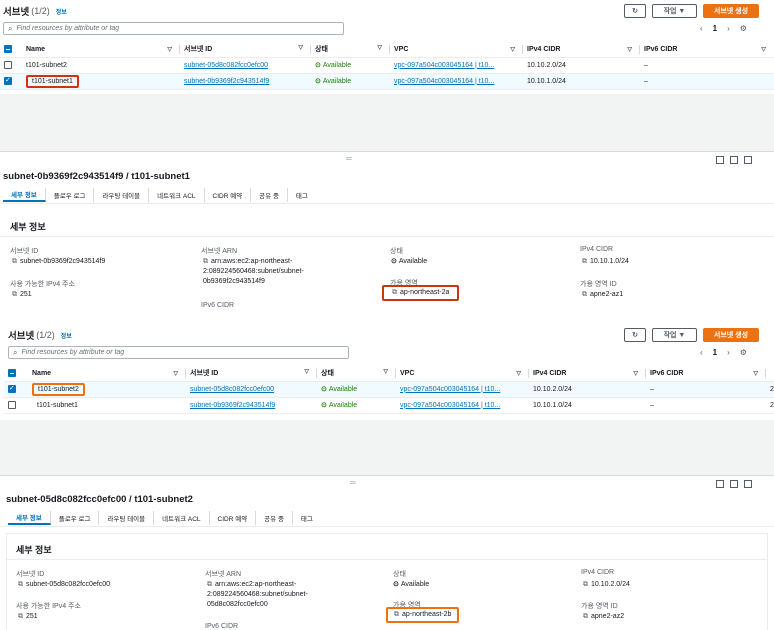 The image size is (774, 630). Describe the element at coordinates (222, 626) in the screenshot. I see `ipv6-cidr-label: IPv6 CIDR` at that location.